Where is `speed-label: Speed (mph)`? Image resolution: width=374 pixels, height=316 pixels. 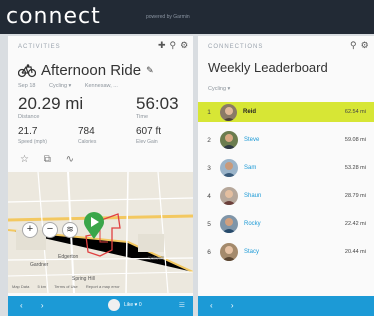
speed-label: Speed (mph) is located at coordinates (32, 142).